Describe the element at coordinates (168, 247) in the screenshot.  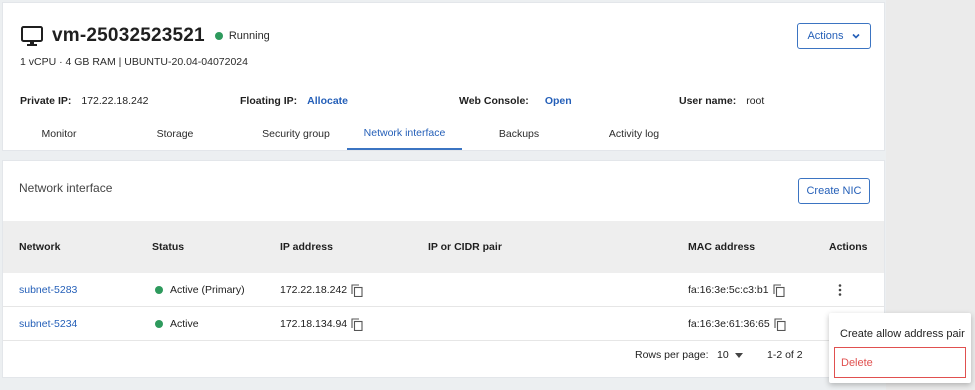
I see `column-header-status: Status` at that location.